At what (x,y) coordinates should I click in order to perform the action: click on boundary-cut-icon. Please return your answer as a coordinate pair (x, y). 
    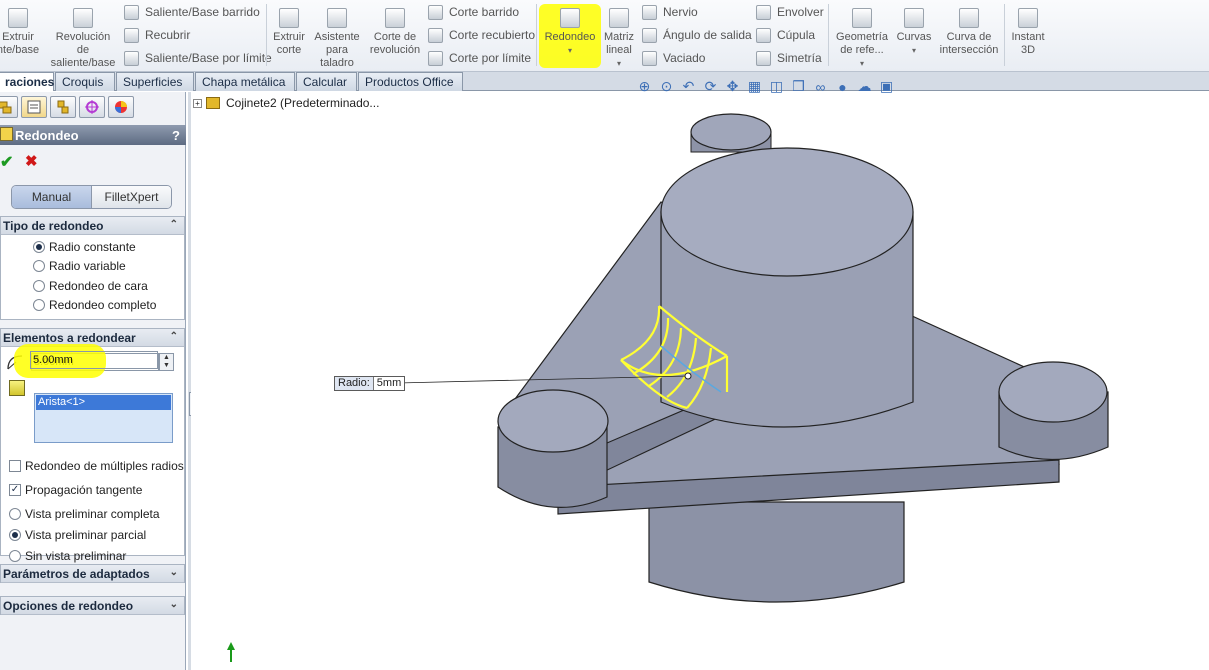
    Looking at the image, I should click on (435, 58).